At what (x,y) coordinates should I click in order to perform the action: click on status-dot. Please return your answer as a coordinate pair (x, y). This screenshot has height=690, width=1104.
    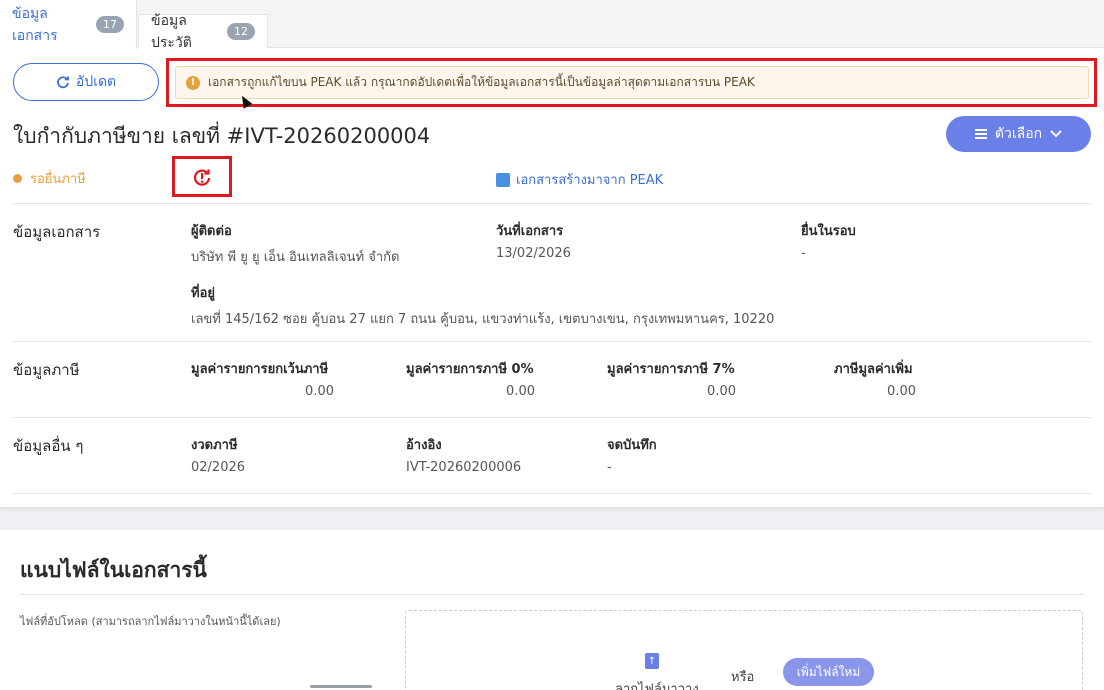
    Looking at the image, I should click on (17, 178).